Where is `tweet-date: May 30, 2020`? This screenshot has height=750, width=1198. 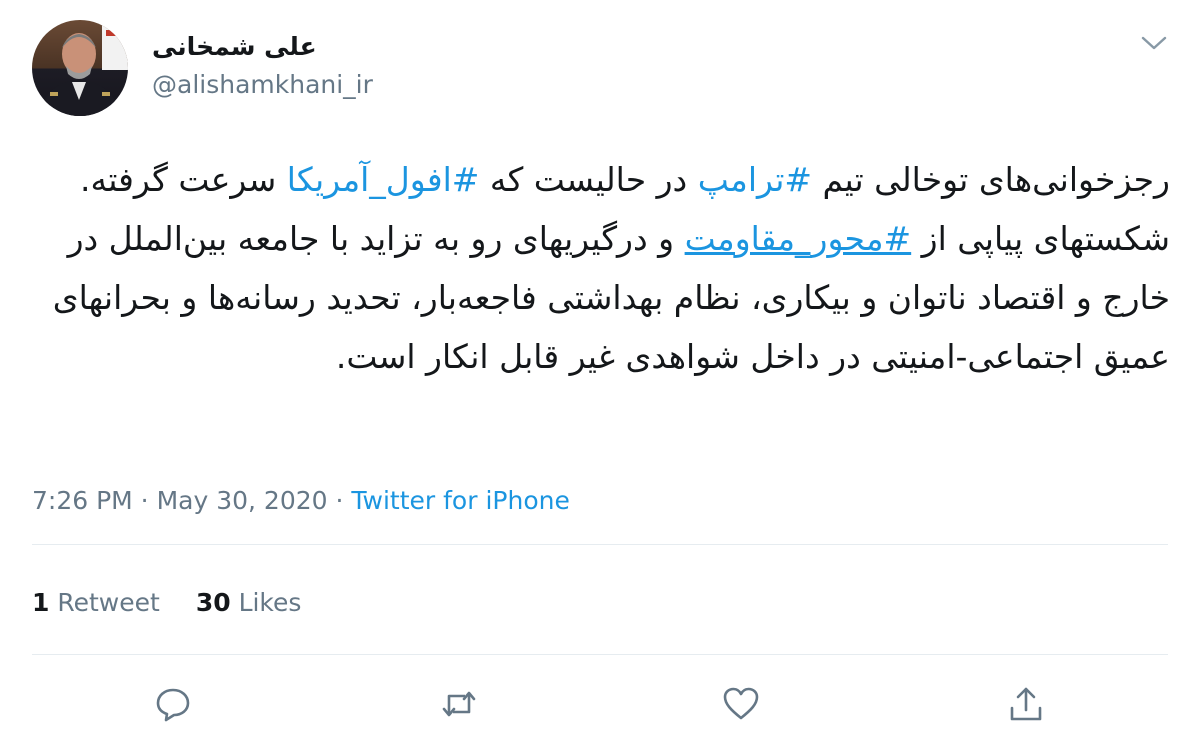
tweet-date: May 30, 2020 is located at coordinates (242, 500).